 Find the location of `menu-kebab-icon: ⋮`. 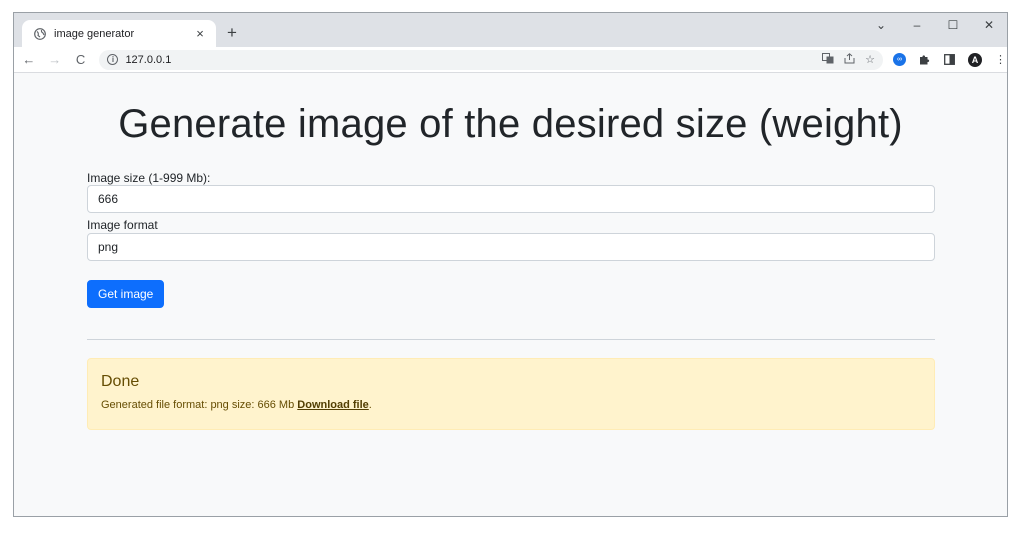

menu-kebab-icon: ⋮ is located at coordinates (1000, 59).